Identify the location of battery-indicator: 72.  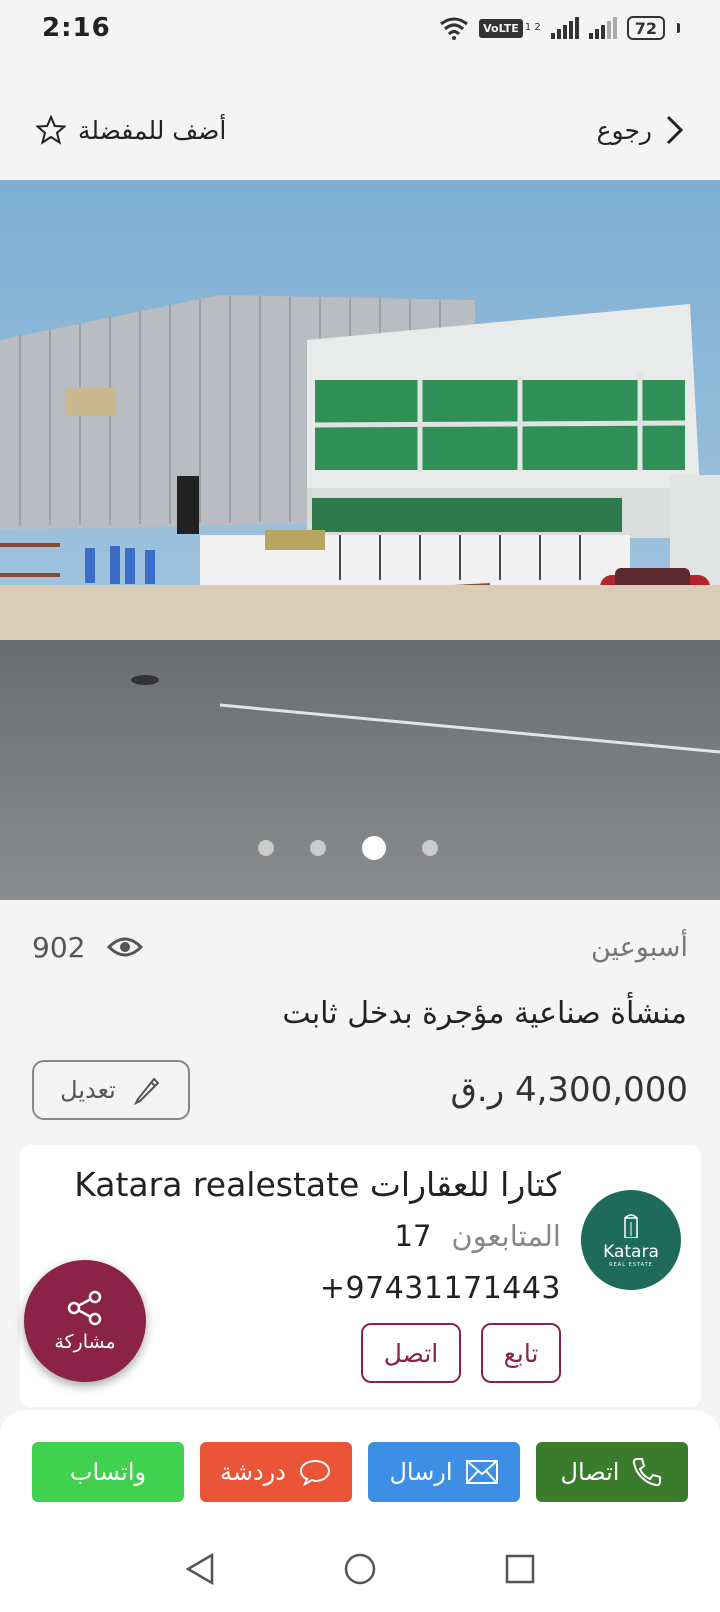
(645, 28).